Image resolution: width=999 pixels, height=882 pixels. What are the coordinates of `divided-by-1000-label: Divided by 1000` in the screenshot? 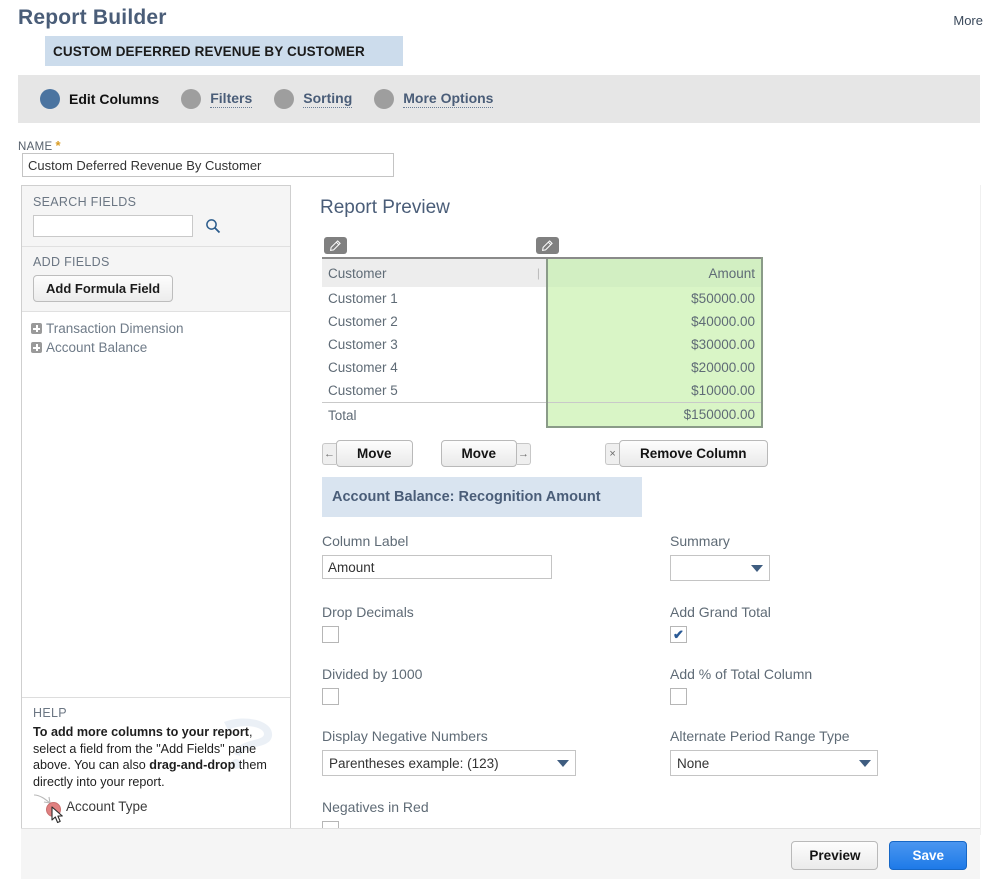 It's located at (372, 674).